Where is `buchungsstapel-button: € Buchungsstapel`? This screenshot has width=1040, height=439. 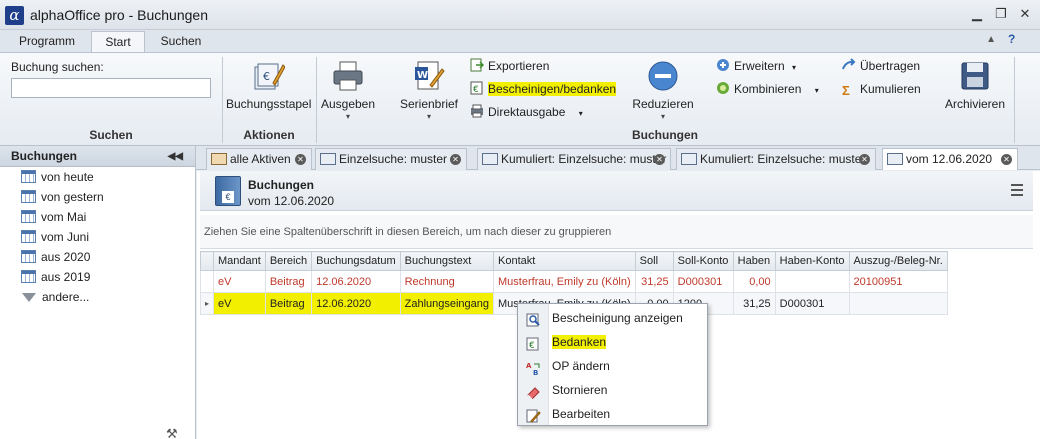
buchungsstapel-button: € Buchungsstapel is located at coordinates (268, 85).